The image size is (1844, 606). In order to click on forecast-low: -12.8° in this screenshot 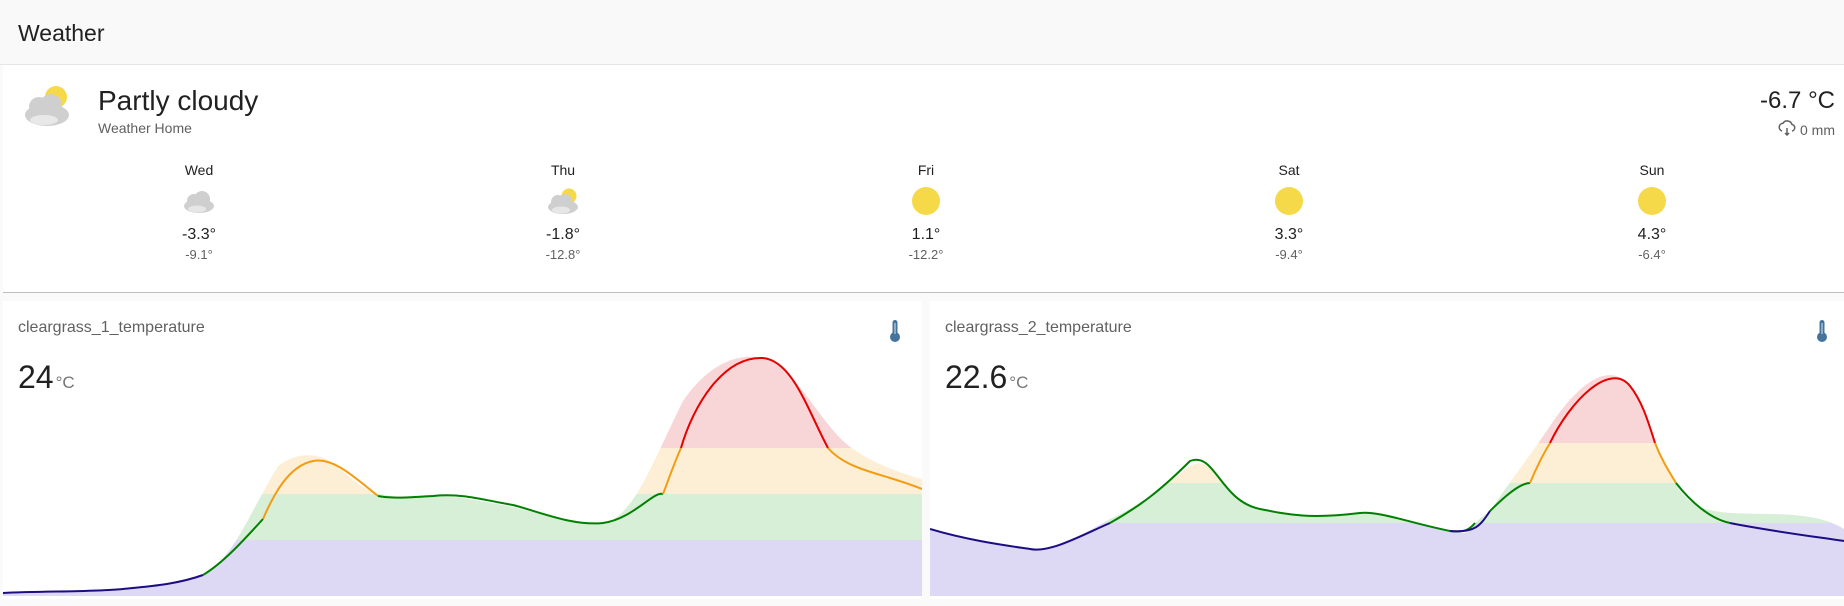, I will do `click(563, 254)`.